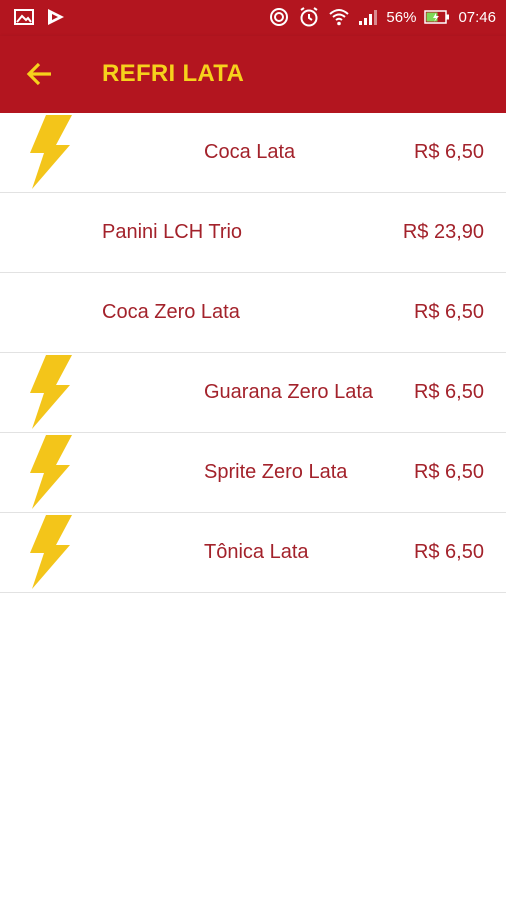  I want to click on list-item: Sprite Zero Lata R$ 6,50, so click(253, 473).